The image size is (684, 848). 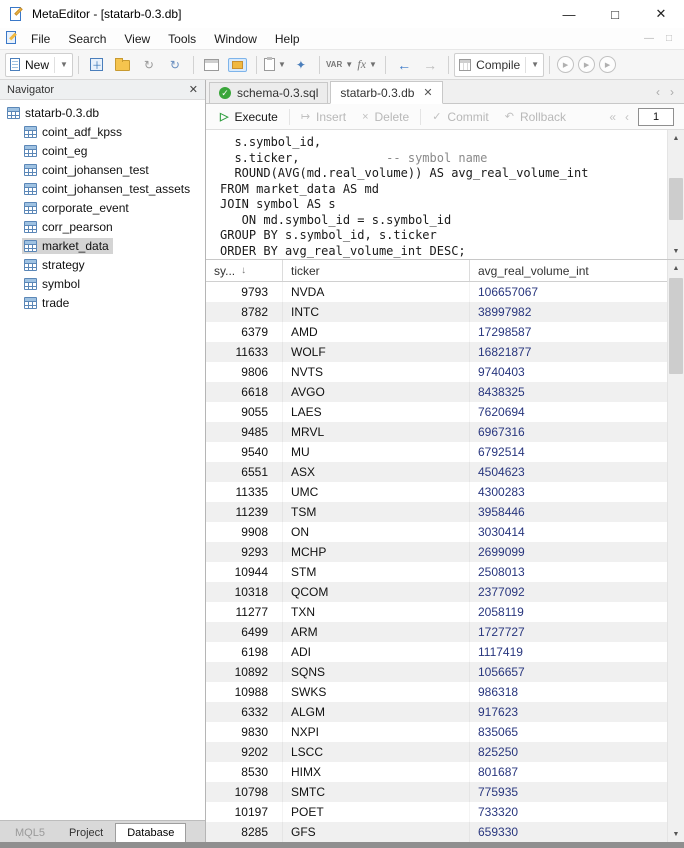 I want to click on menu-item-help: Help, so click(x=287, y=38).